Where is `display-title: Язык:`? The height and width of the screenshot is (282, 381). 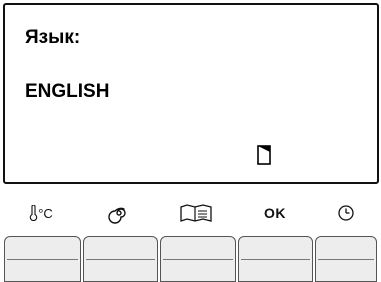
display-title: Язык: is located at coordinates (53, 37).